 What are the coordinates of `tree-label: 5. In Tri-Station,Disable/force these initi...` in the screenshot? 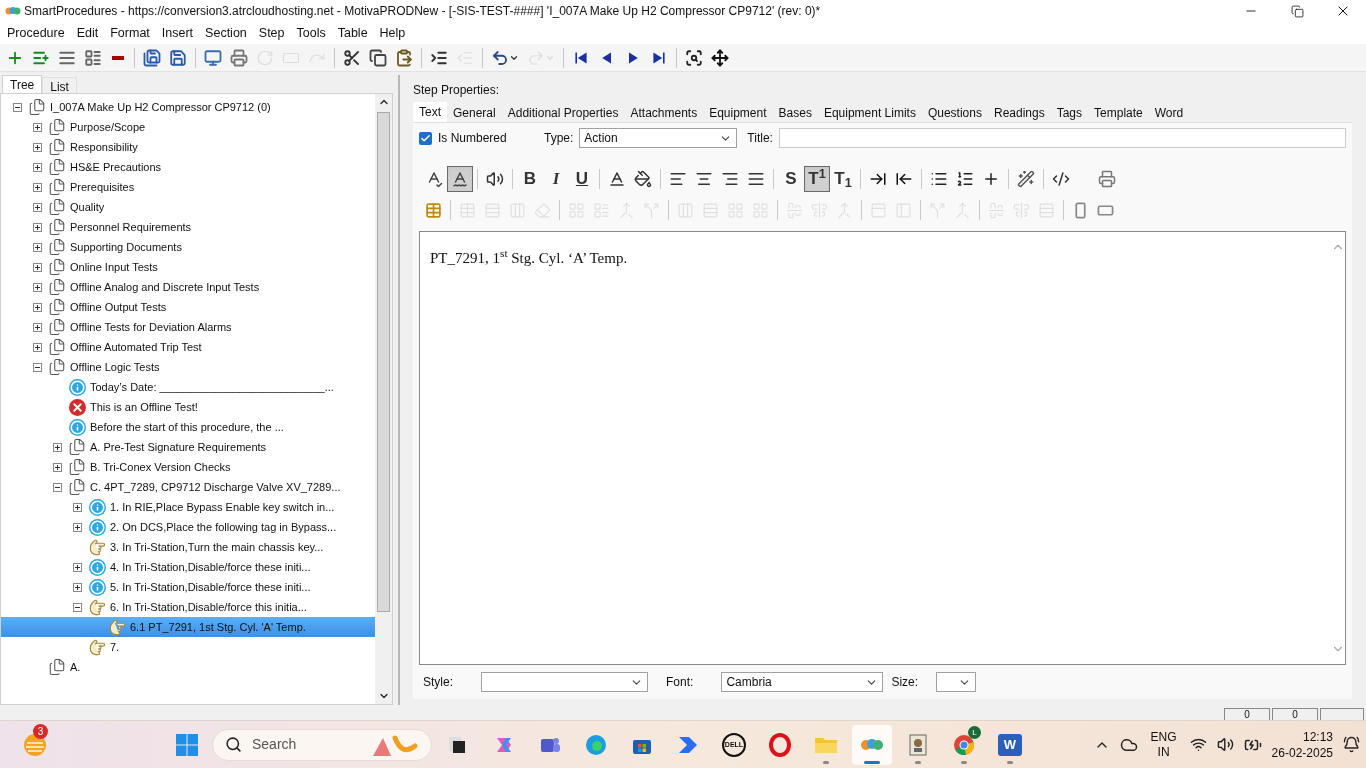 It's located at (210, 587).